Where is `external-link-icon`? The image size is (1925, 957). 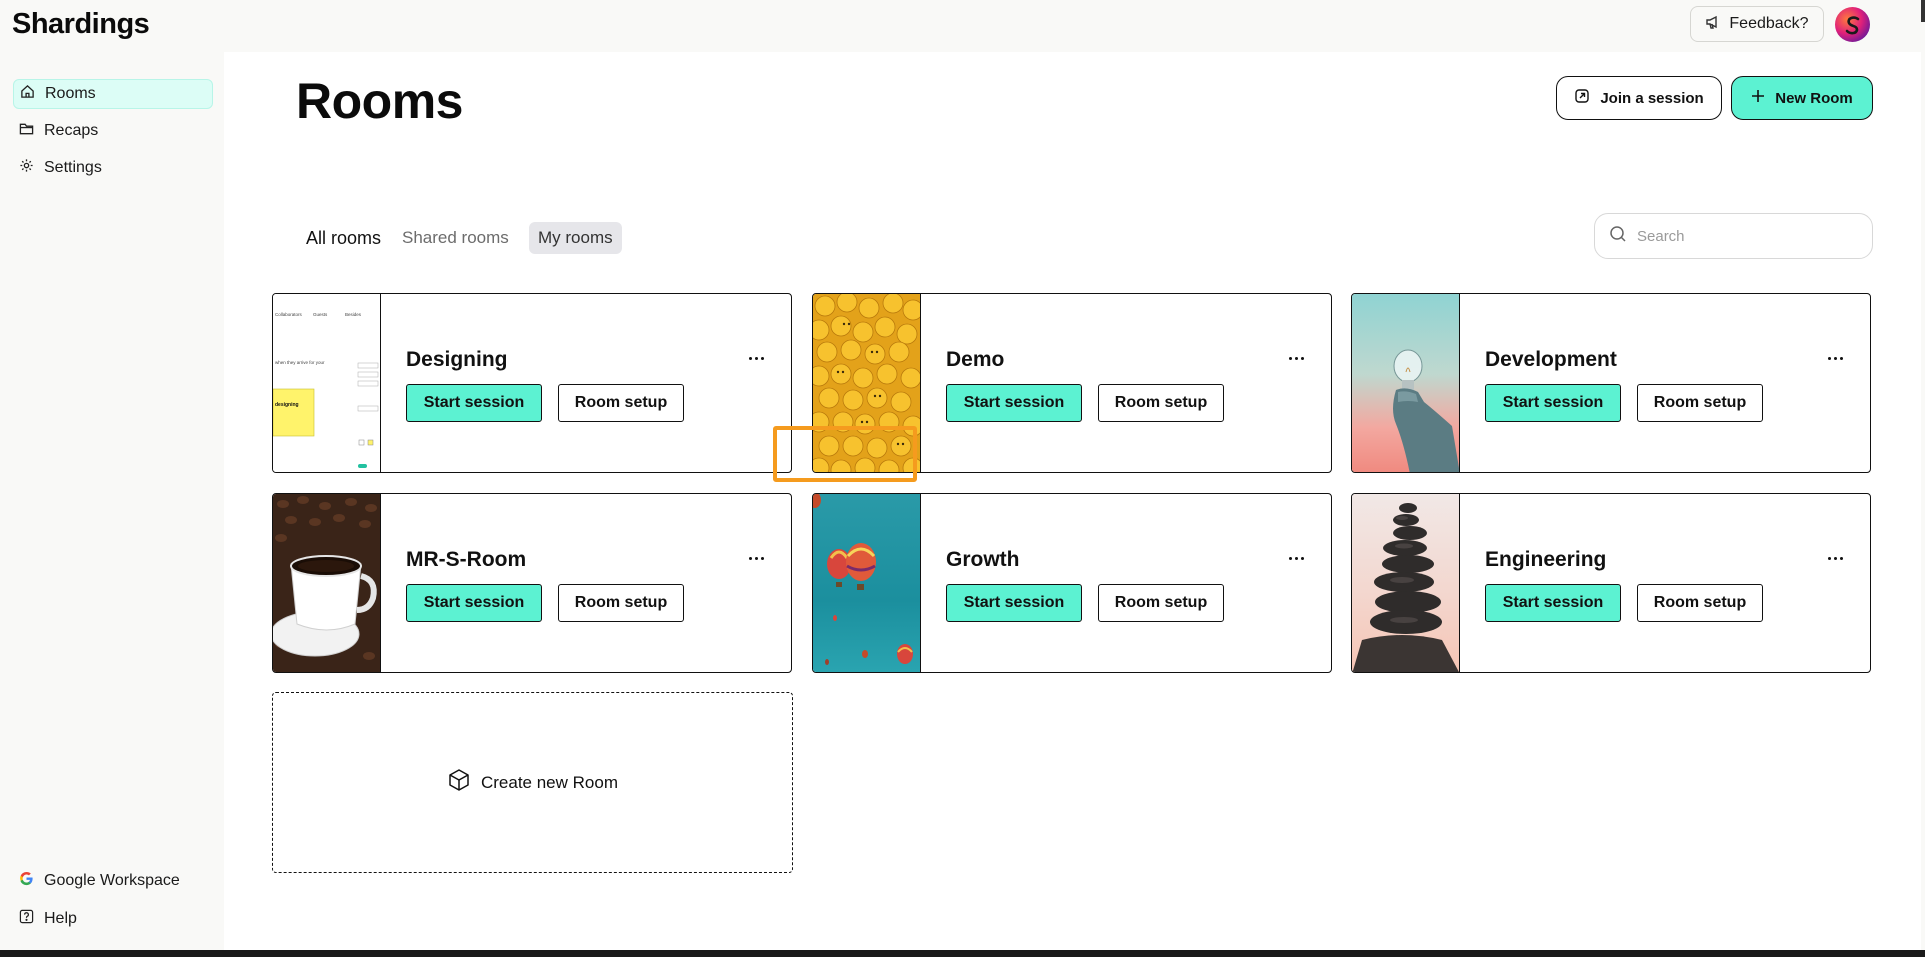 external-link-icon is located at coordinates (1582, 98).